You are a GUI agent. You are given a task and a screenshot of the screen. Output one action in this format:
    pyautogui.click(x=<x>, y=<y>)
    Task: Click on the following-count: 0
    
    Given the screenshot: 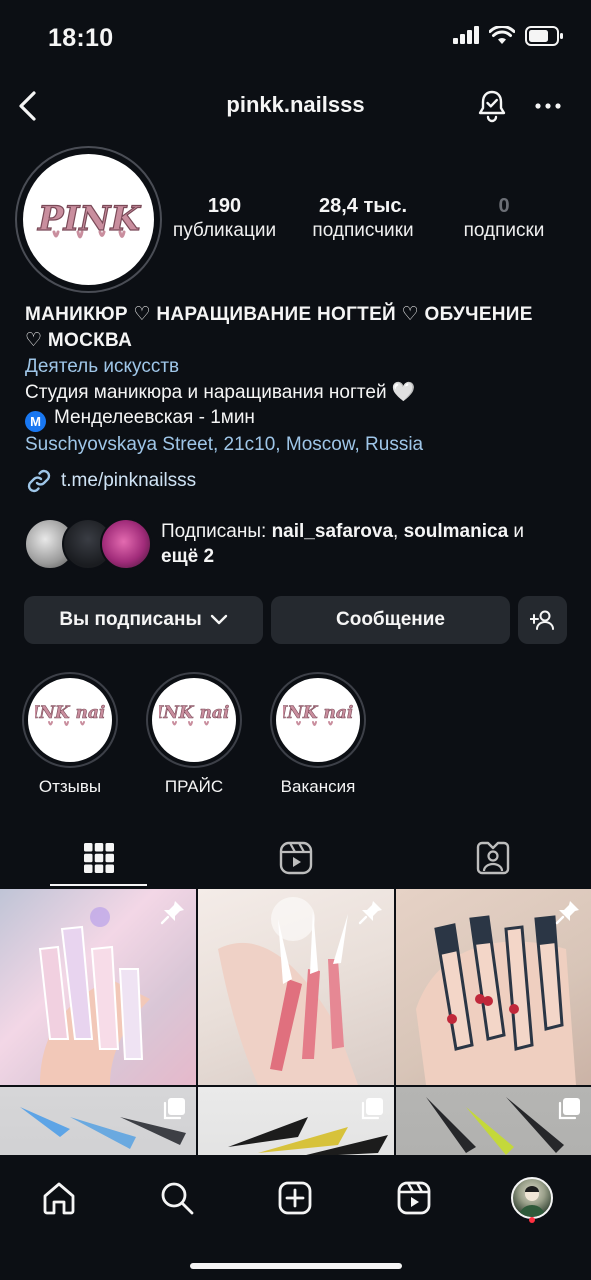 What is the action you would take?
    pyautogui.click(x=504, y=206)
    